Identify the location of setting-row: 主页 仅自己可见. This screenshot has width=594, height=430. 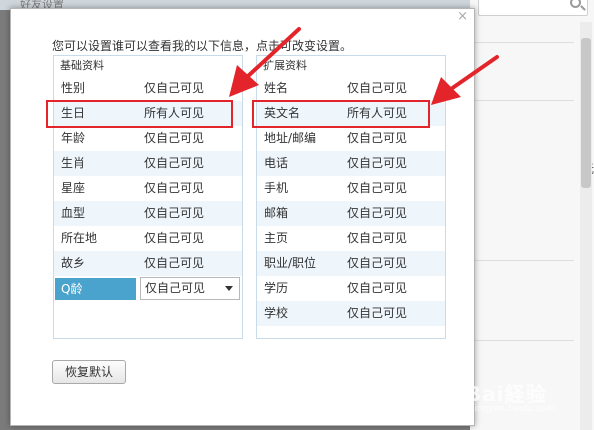
(351, 238).